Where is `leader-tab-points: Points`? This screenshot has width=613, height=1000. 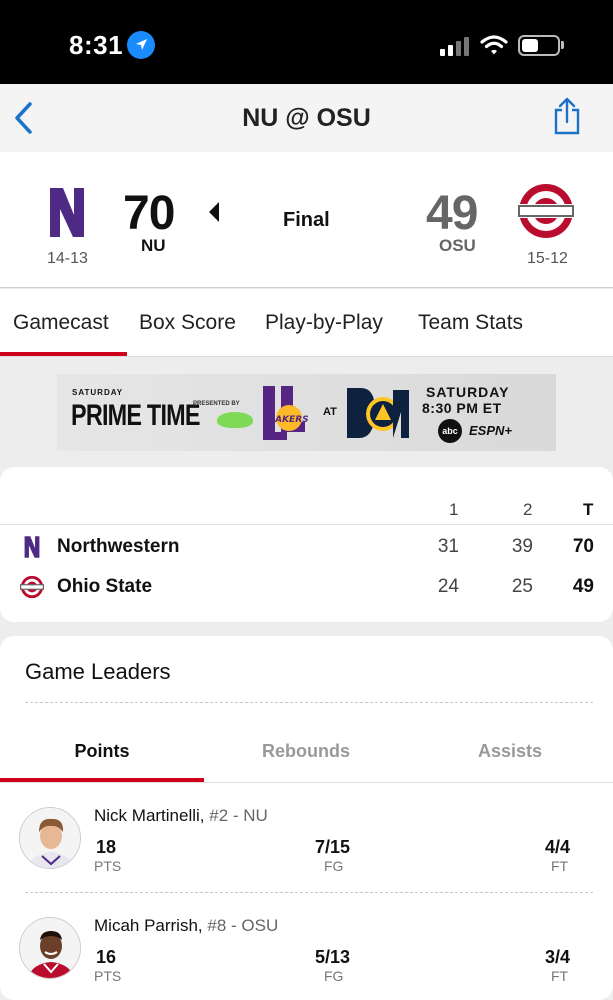 leader-tab-points: Points is located at coordinates (102, 751).